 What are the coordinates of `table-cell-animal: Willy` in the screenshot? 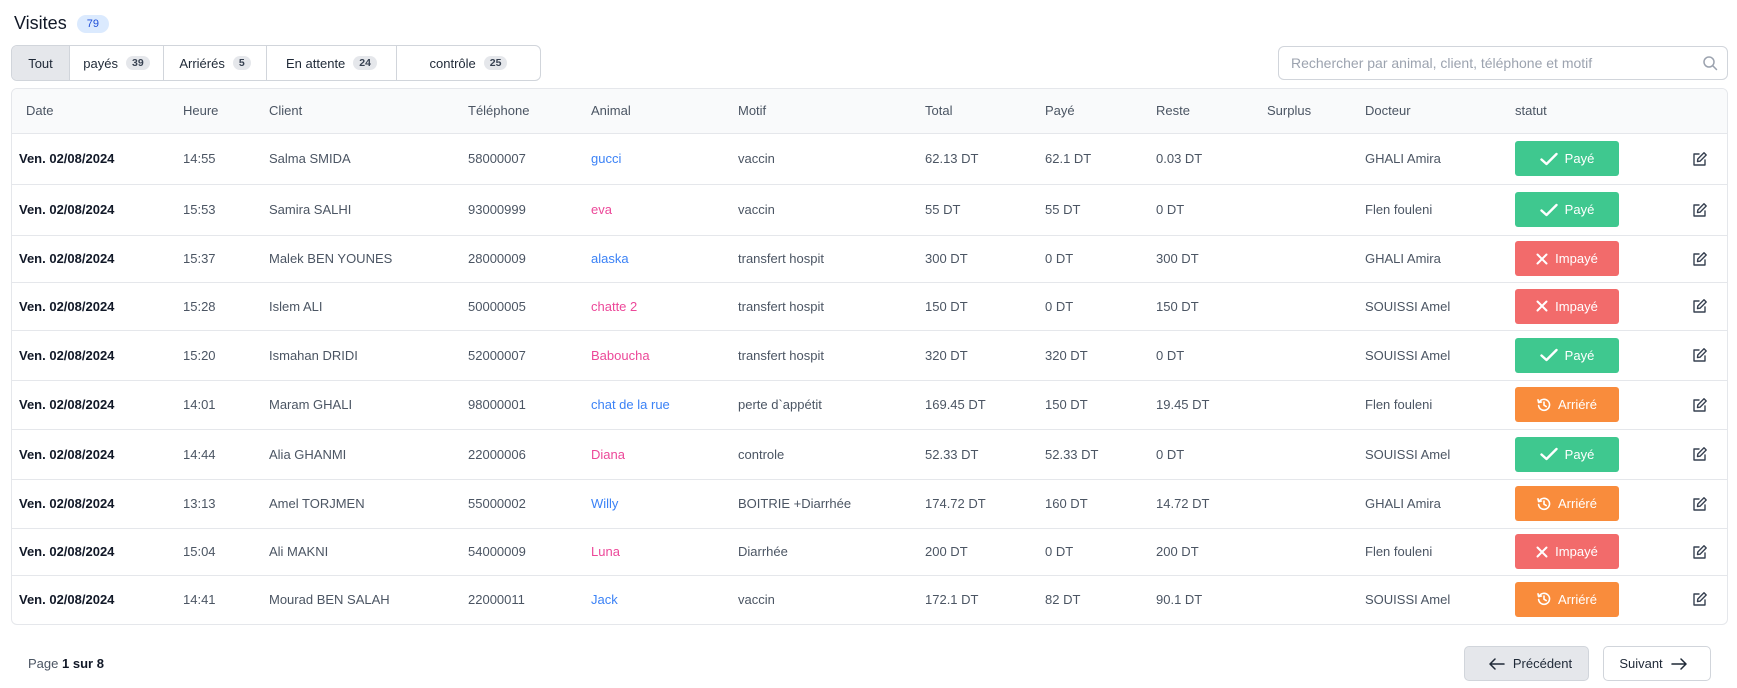 It's located at (650, 503).